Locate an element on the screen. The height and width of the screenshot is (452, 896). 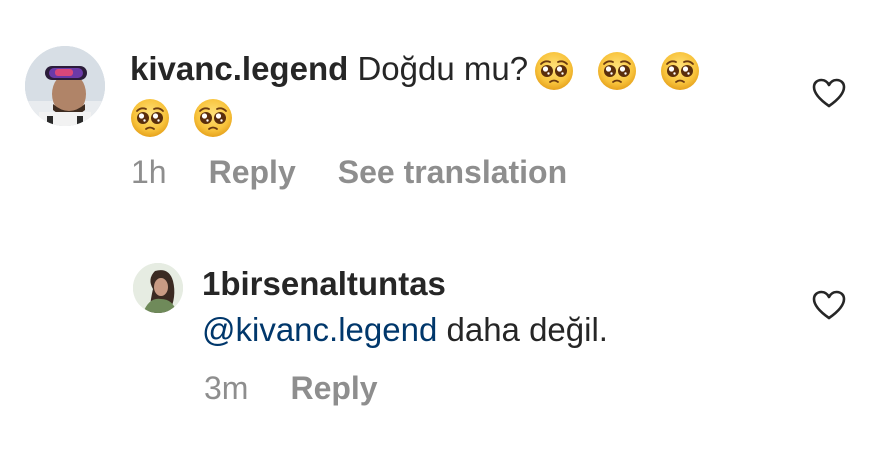
comment-username: 1birsenaltuntas is located at coordinates (324, 283).